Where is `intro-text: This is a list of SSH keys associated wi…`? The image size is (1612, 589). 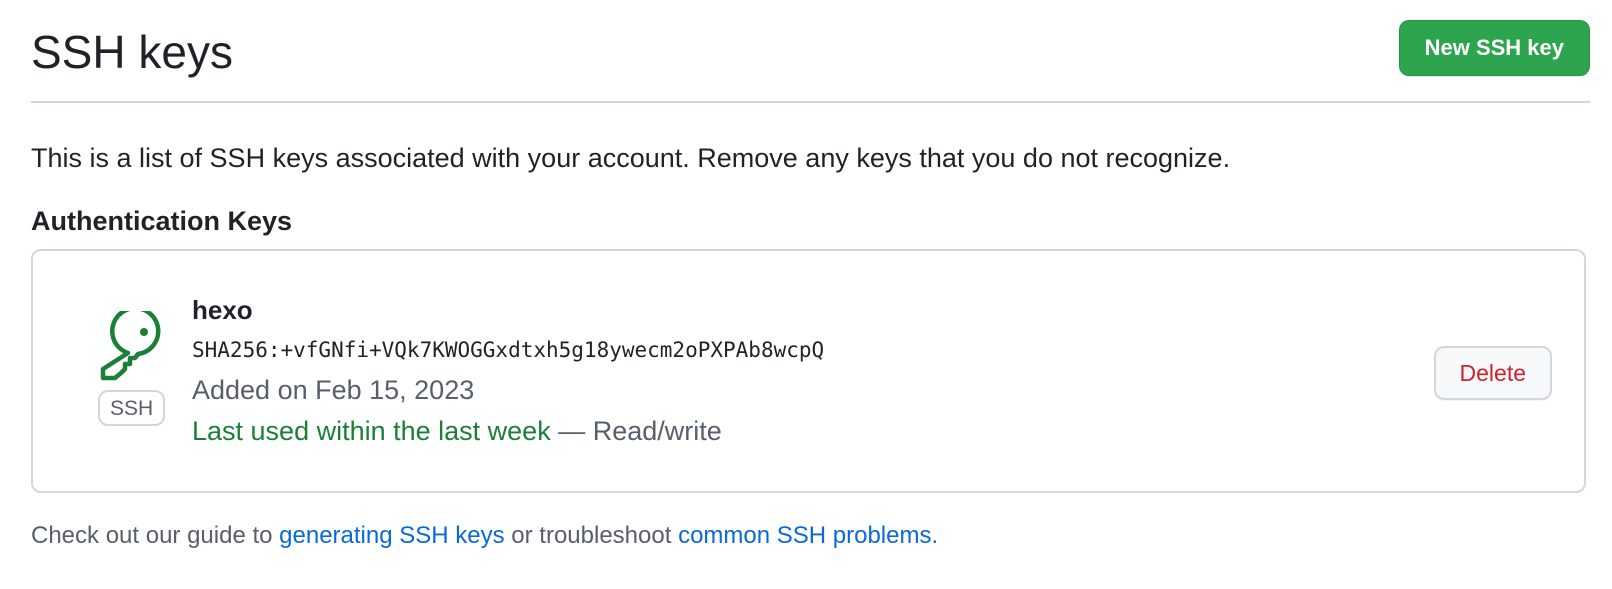
intro-text: This is a list of SSH keys associated wi… is located at coordinates (631, 158).